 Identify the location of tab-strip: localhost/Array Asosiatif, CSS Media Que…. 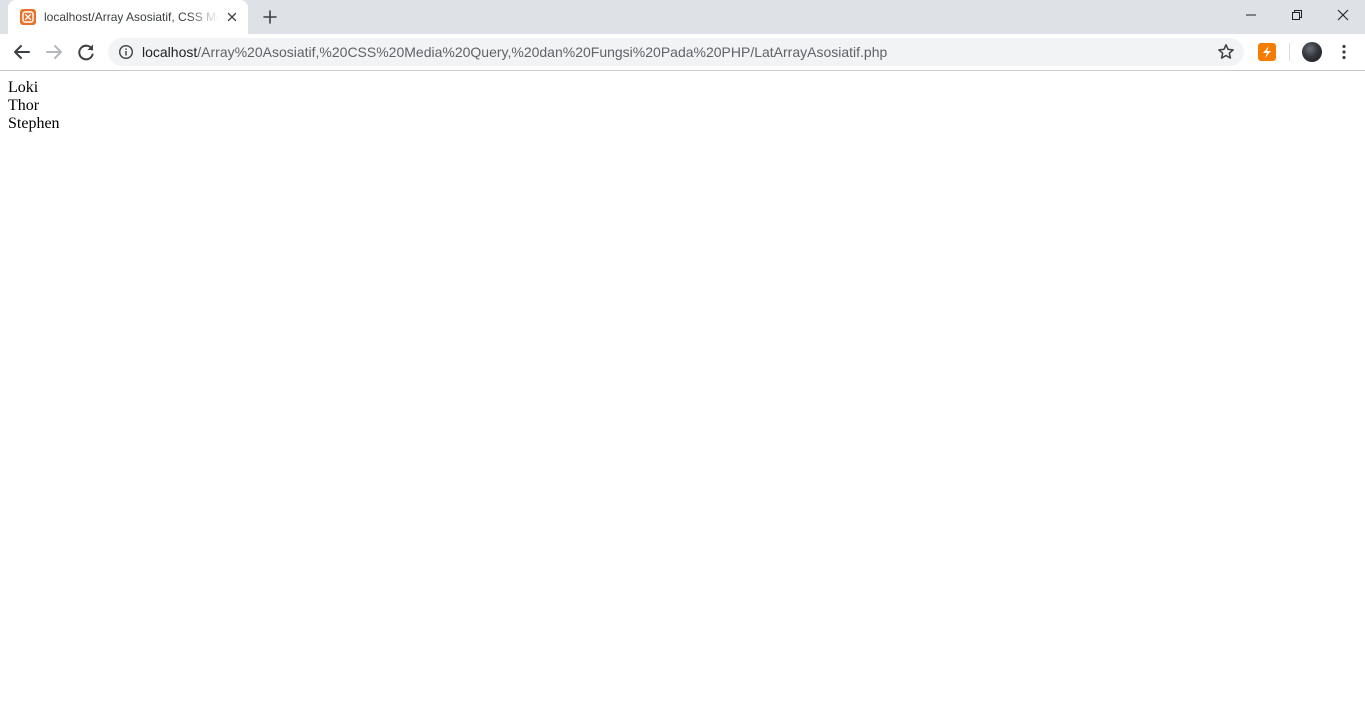
(682, 17).